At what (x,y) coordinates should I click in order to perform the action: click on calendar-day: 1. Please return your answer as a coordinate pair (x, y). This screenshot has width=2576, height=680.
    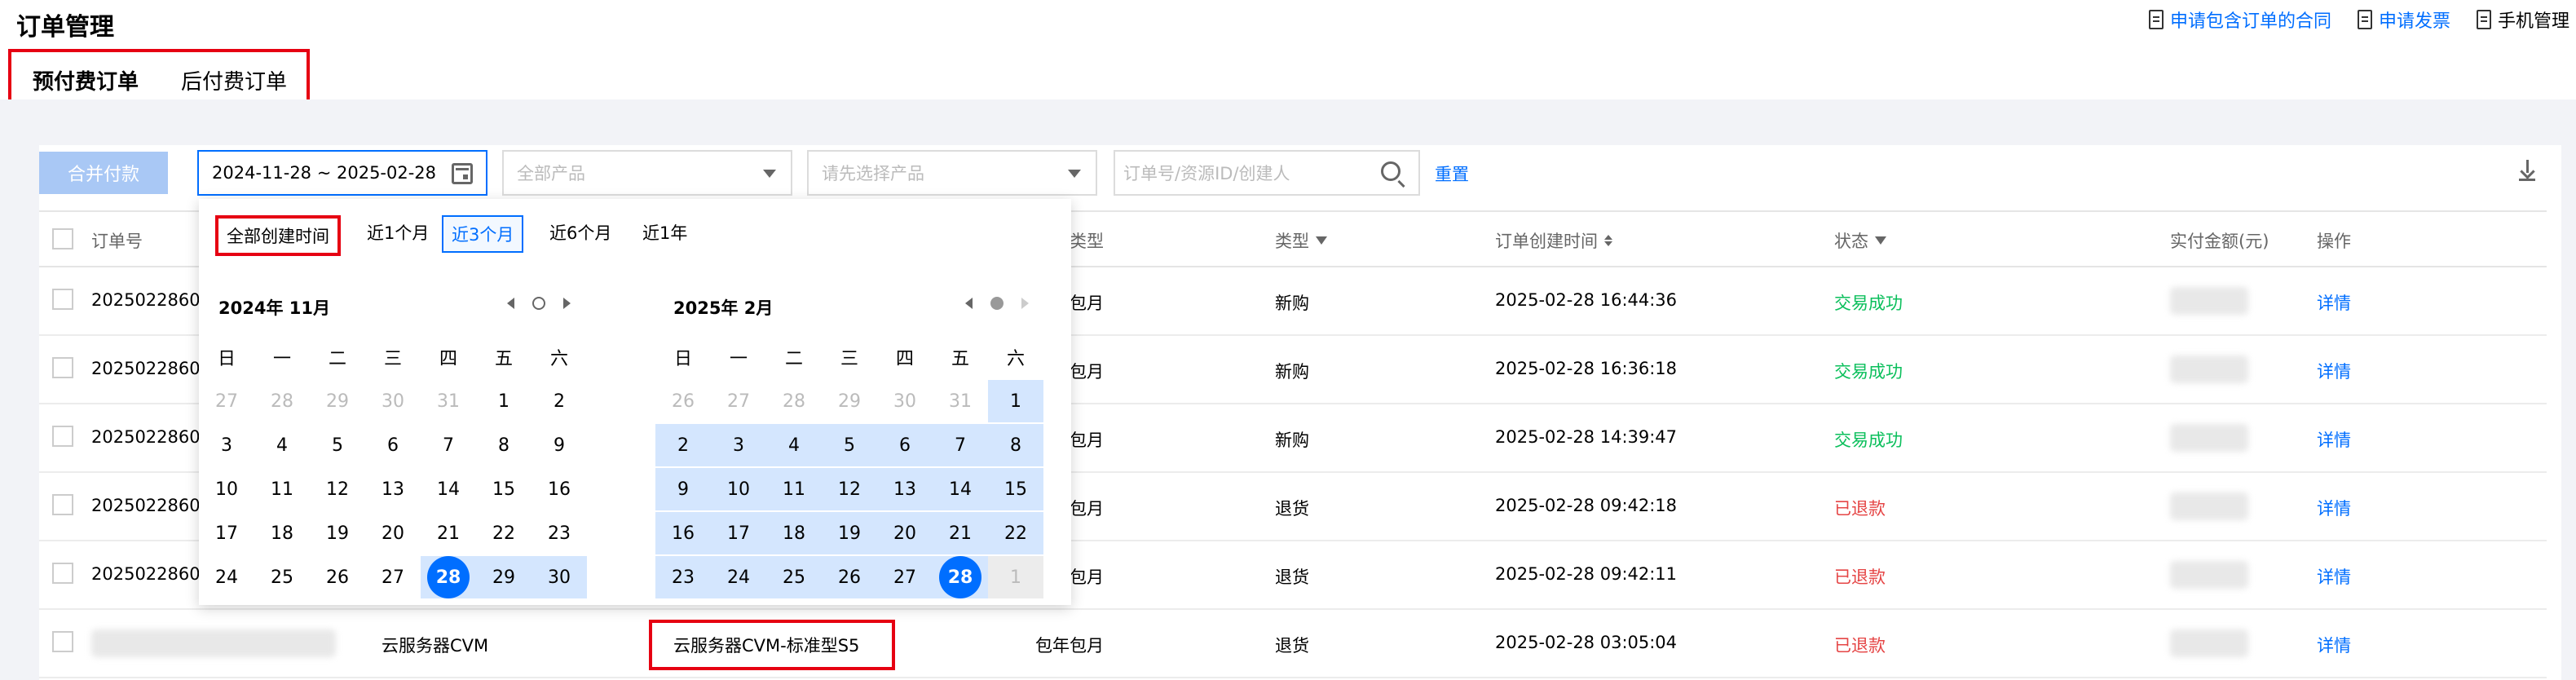
    Looking at the image, I should click on (504, 401).